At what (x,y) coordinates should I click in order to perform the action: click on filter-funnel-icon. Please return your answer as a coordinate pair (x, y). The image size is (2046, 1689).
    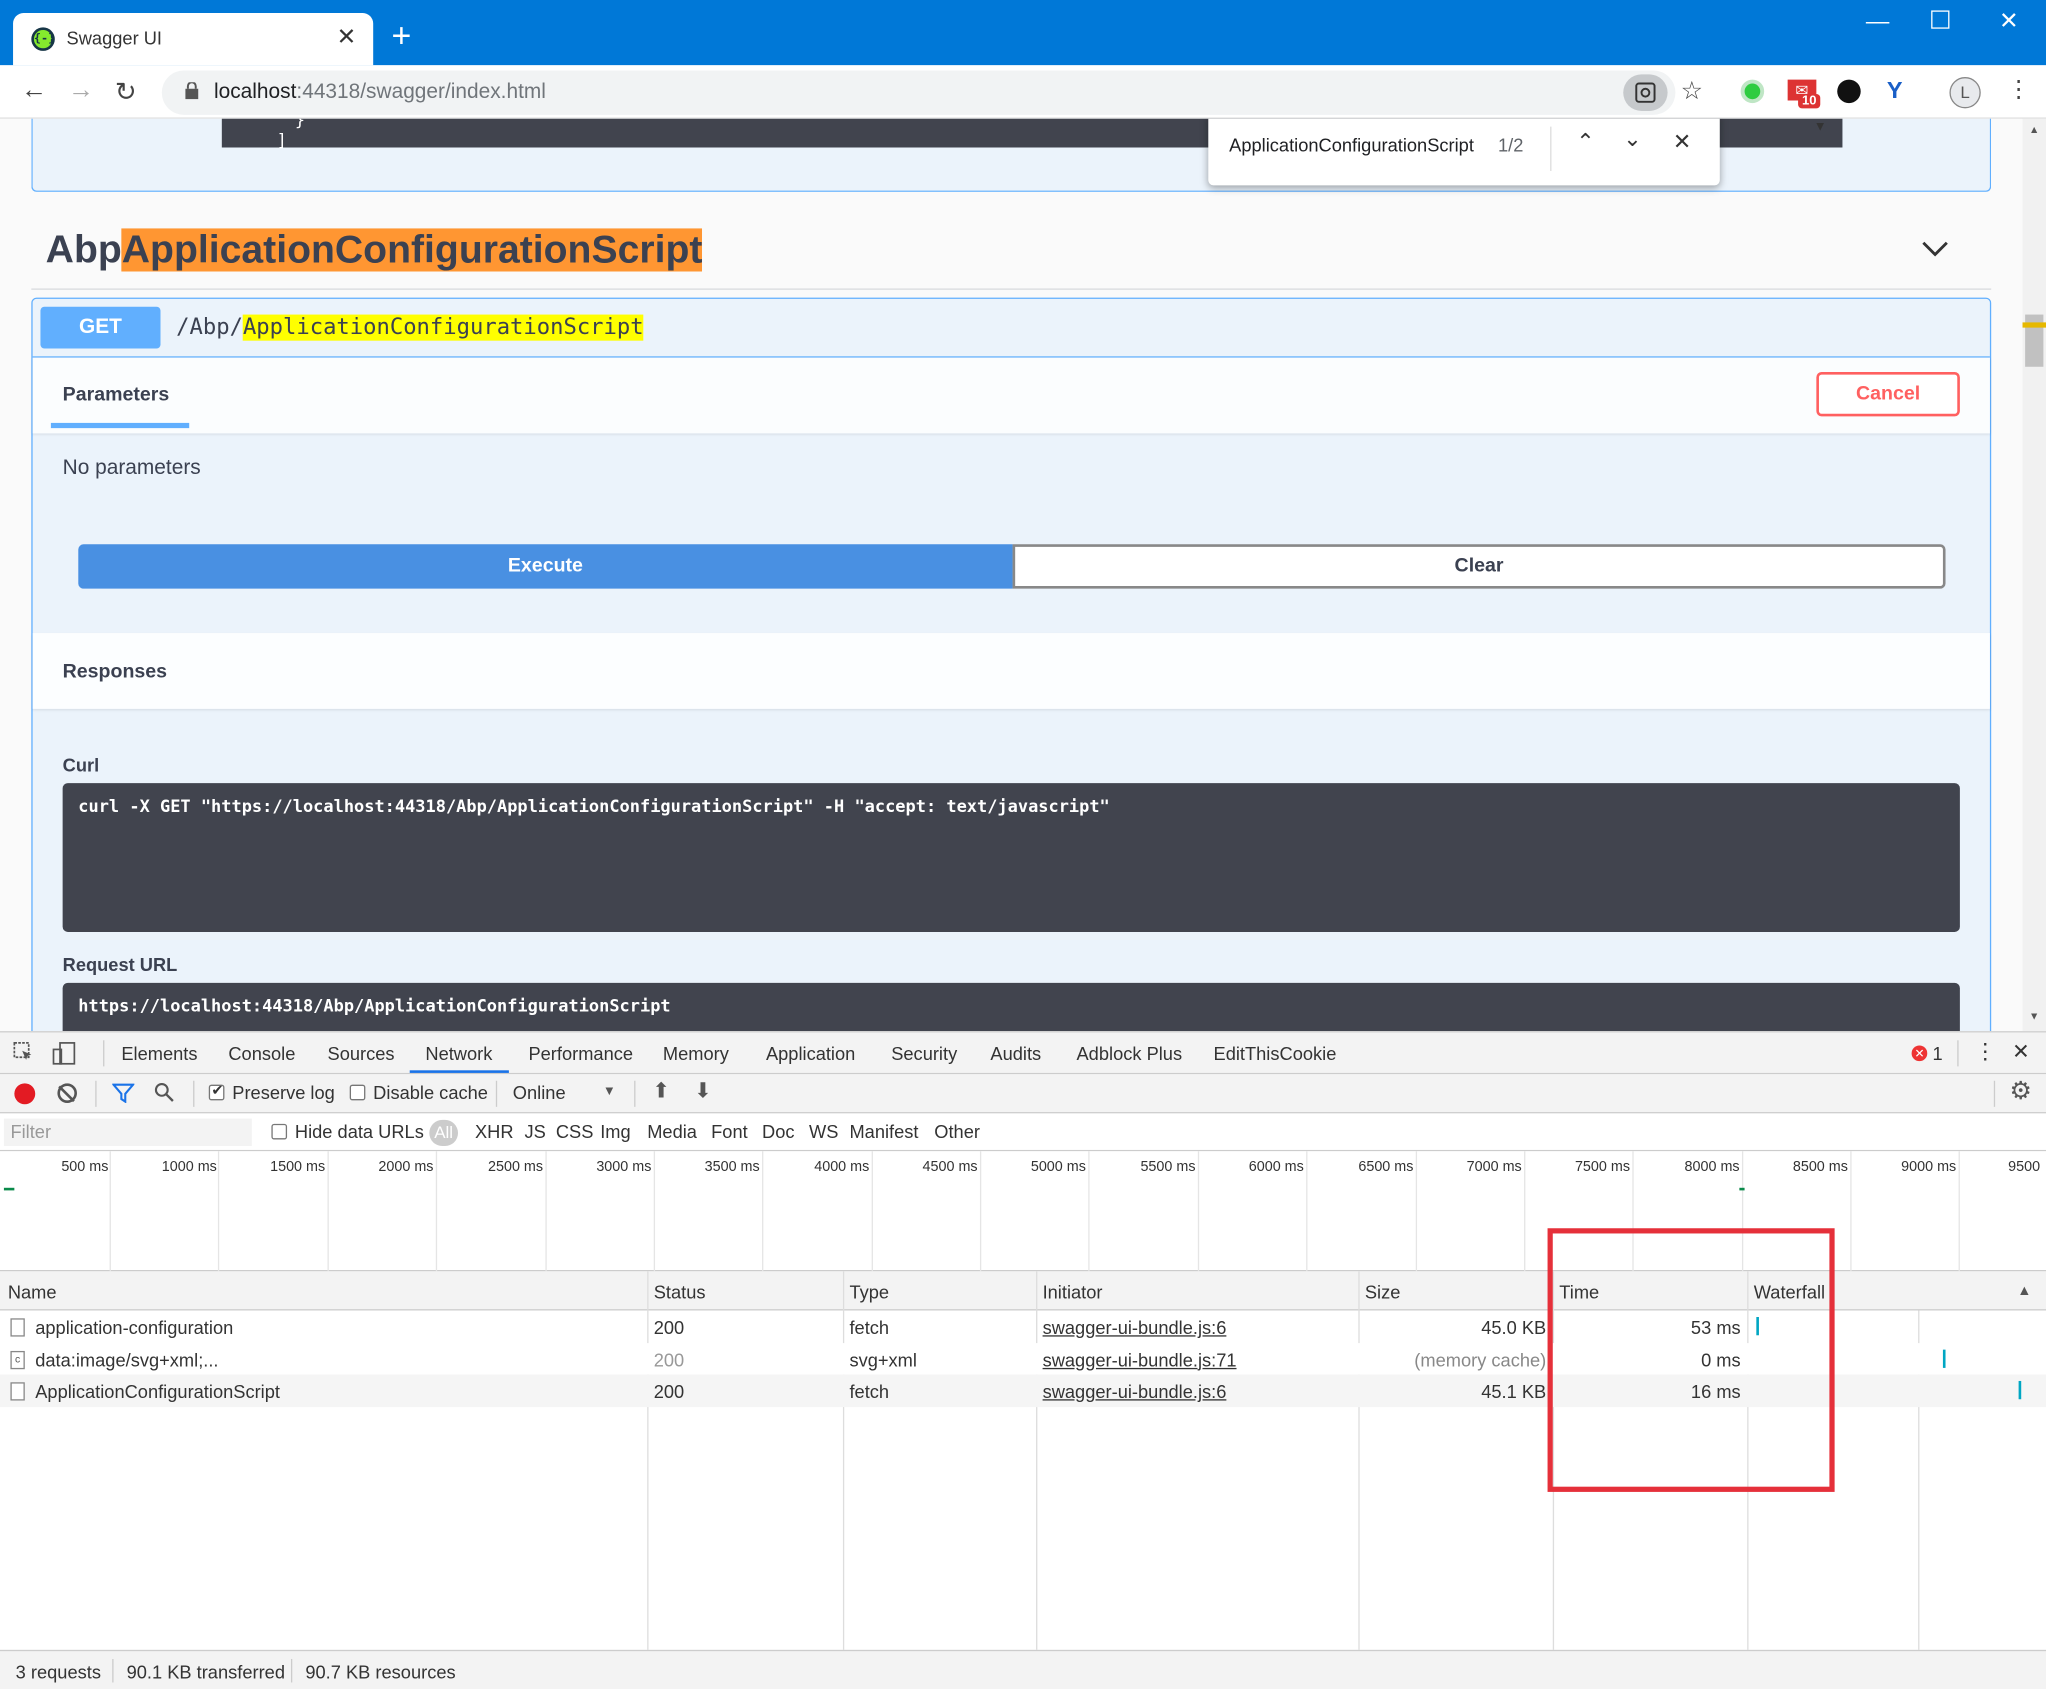
    Looking at the image, I should click on (123, 1096).